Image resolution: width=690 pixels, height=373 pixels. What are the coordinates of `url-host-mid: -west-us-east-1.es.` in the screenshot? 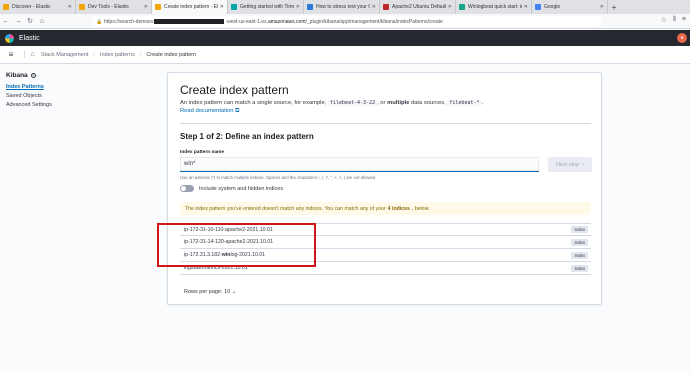 It's located at (246, 21).